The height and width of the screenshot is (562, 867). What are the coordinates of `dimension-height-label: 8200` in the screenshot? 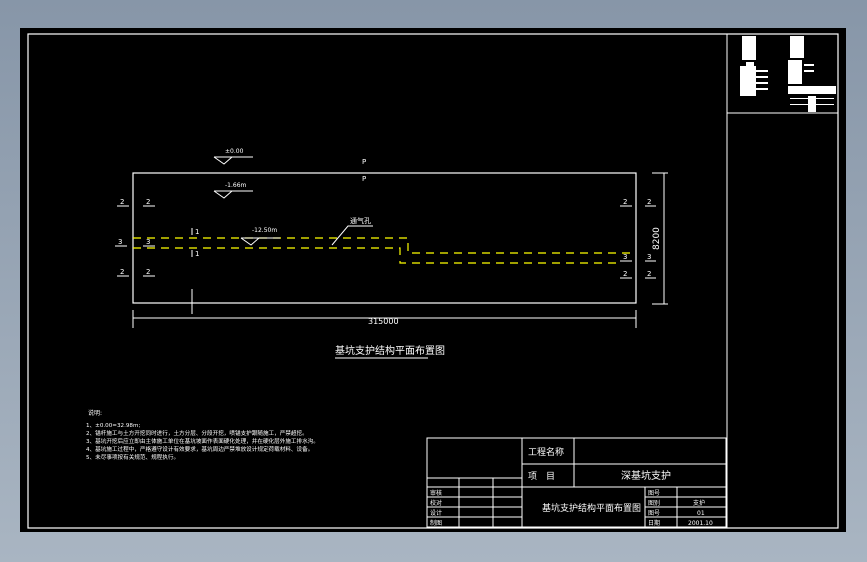 It's located at (657, 238).